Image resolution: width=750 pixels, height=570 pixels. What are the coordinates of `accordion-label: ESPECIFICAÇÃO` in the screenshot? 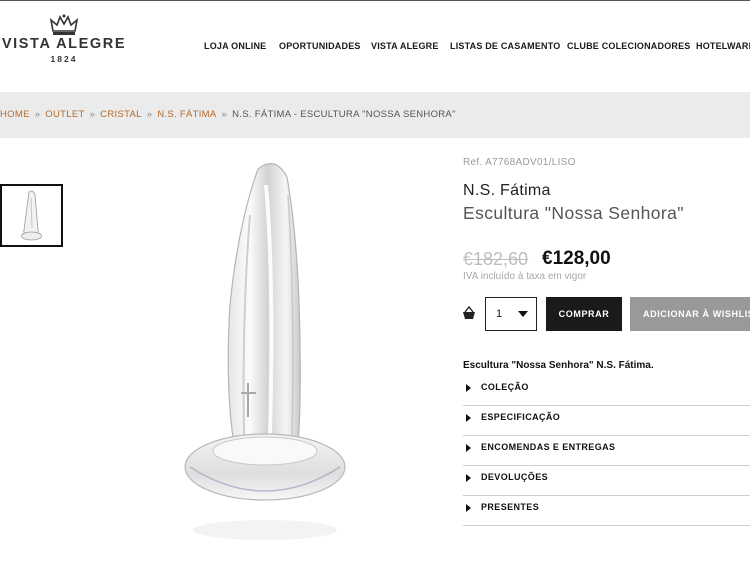 It's located at (521, 417).